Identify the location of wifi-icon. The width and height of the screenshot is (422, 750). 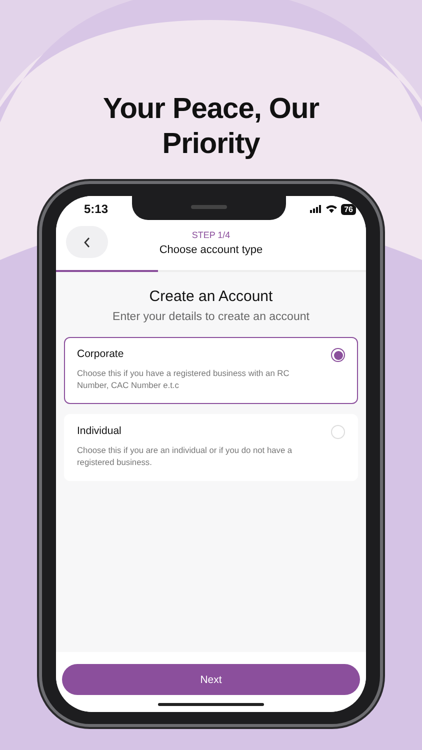
(332, 209).